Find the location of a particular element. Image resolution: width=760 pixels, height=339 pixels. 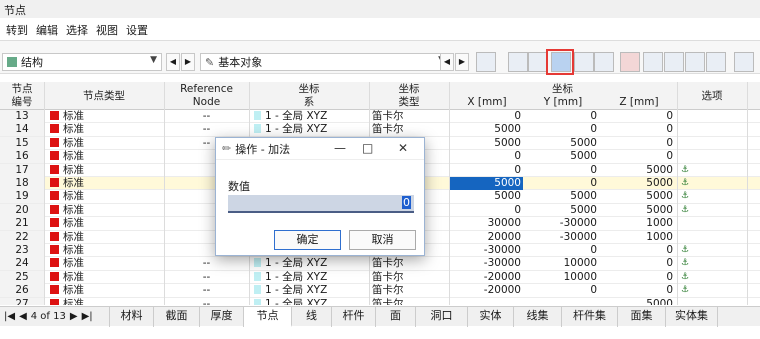

prev-page-icon: ◀ is located at coordinates (23, 316).